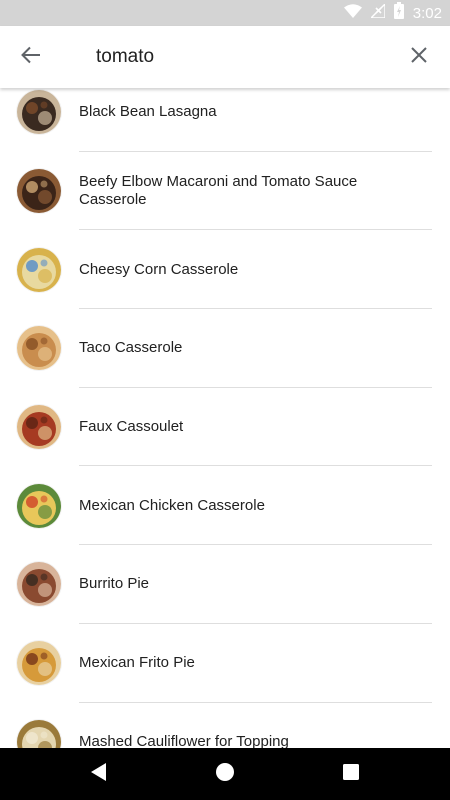  Describe the element at coordinates (241, 57) in the screenshot. I see `search-input` at that location.